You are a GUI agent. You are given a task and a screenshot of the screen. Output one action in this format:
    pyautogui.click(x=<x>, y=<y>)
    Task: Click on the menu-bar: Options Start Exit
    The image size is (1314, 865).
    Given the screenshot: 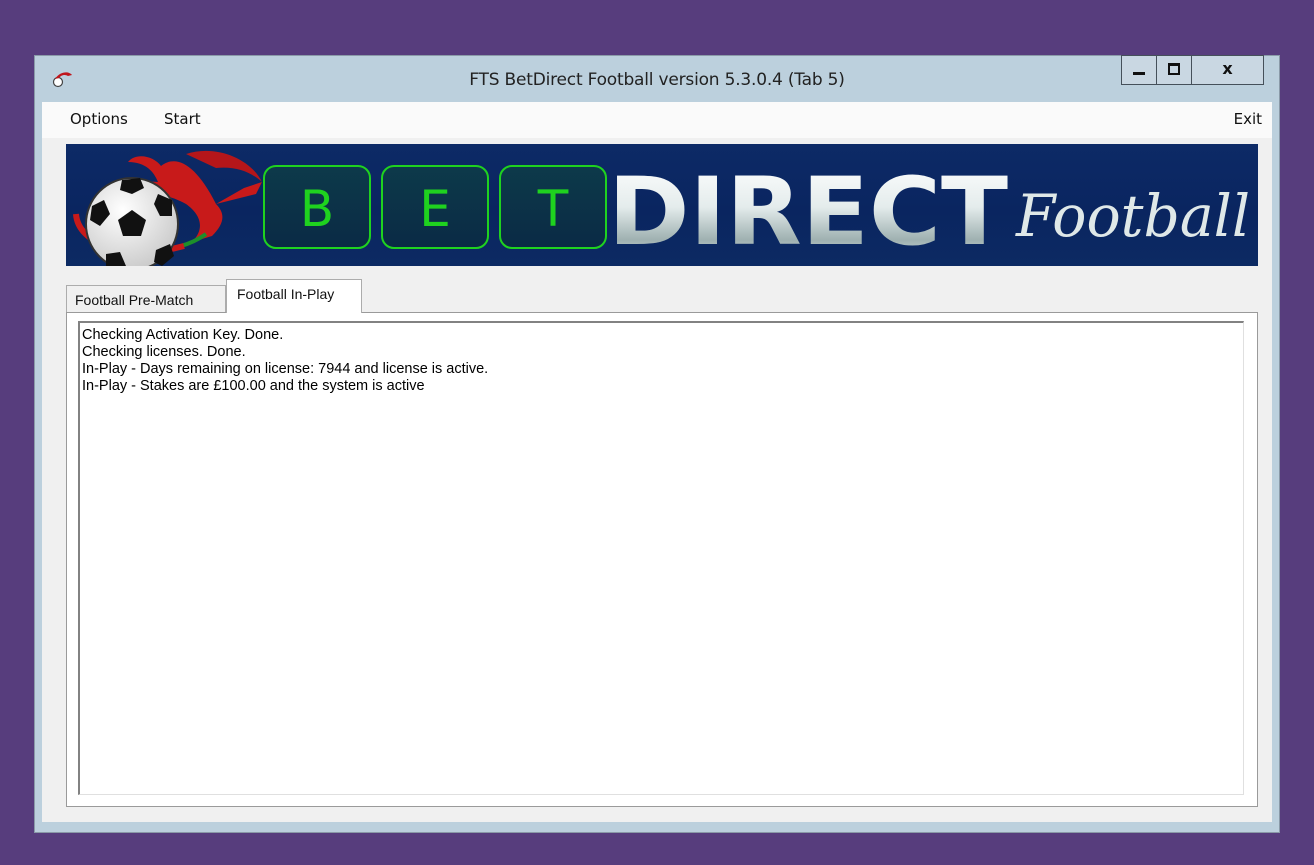 What is the action you would take?
    pyautogui.click(x=657, y=120)
    